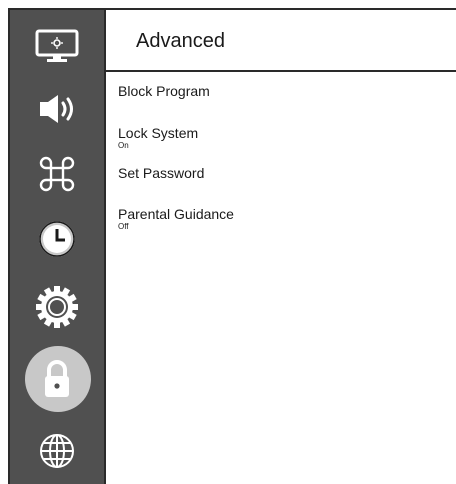 The width and height of the screenshot is (456, 484). Describe the element at coordinates (283, 218) in the screenshot. I see `menu-item-parental-guidance: Parental Guidance Off` at that location.